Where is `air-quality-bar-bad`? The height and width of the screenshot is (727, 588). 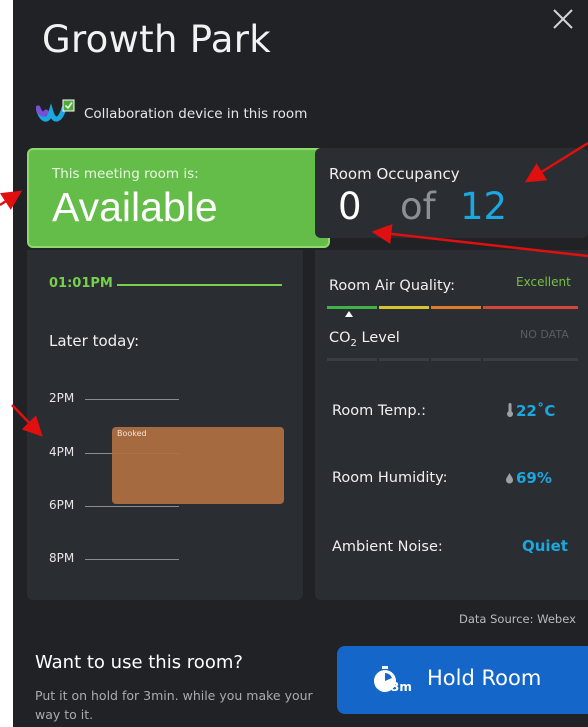 air-quality-bar-bad is located at coordinates (530, 307).